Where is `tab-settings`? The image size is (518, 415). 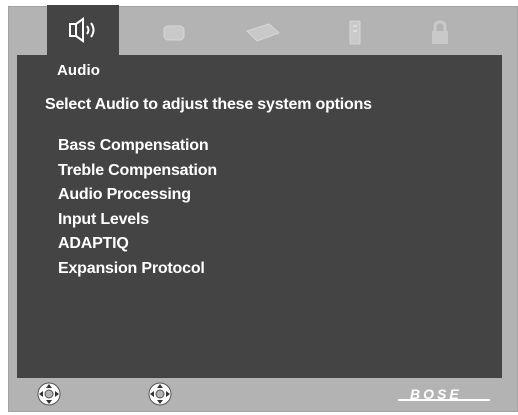 tab-settings is located at coordinates (355, 32).